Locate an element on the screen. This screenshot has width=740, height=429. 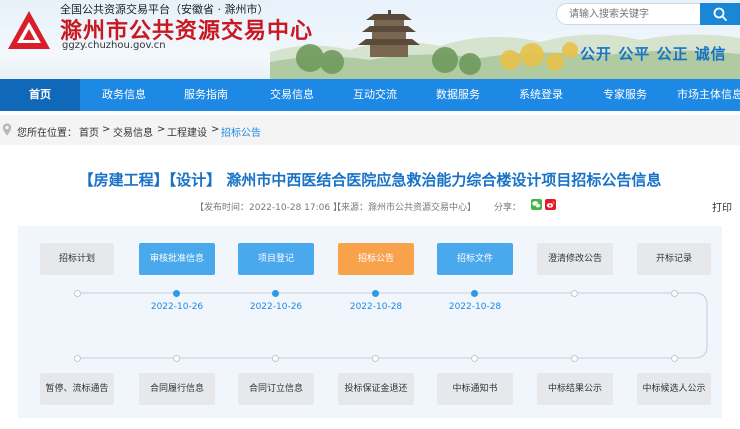
flow-connector-line is located at coordinates (392, 325).